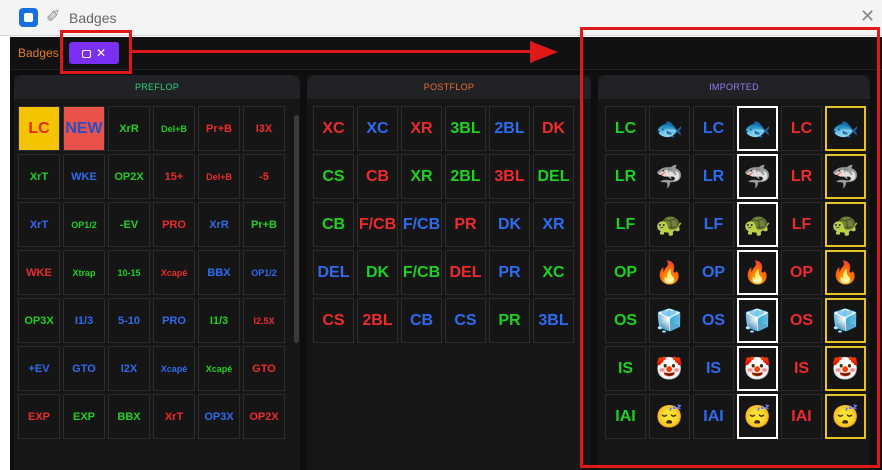  What do you see at coordinates (28, 17) in the screenshot?
I see `app-icon` at bounding box center [28, 17].